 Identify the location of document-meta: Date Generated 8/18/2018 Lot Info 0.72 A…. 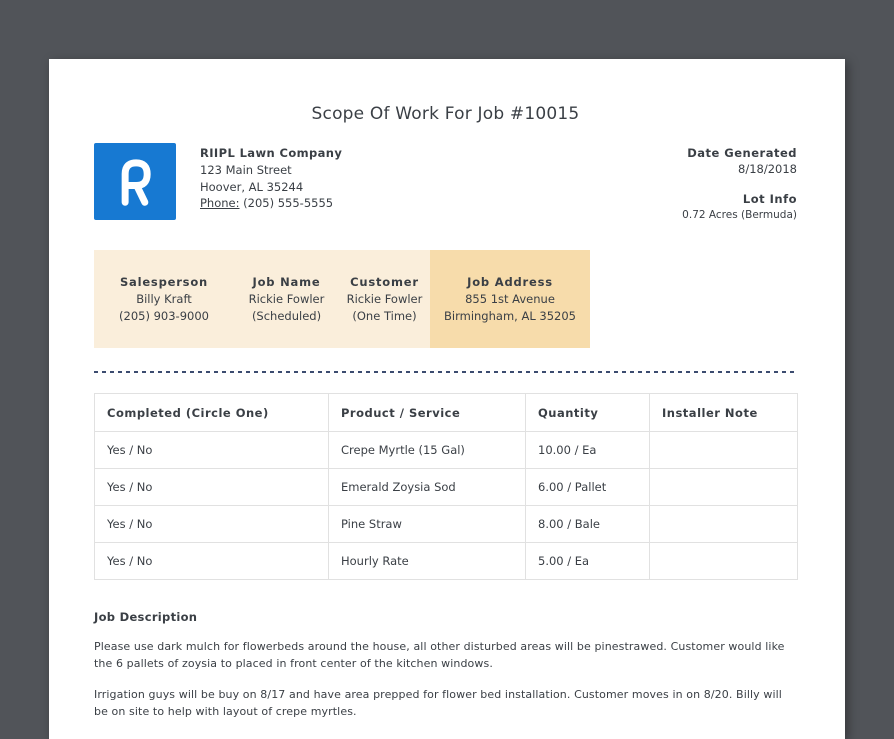
(739, 183).